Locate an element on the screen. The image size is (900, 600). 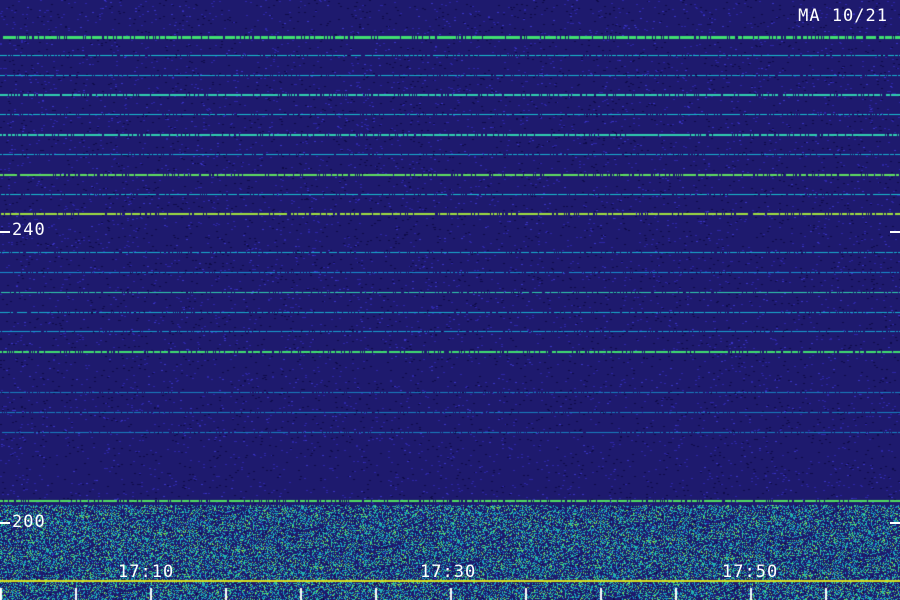
station-date-label: MA 10/21 is located at coordinates (843, 16).